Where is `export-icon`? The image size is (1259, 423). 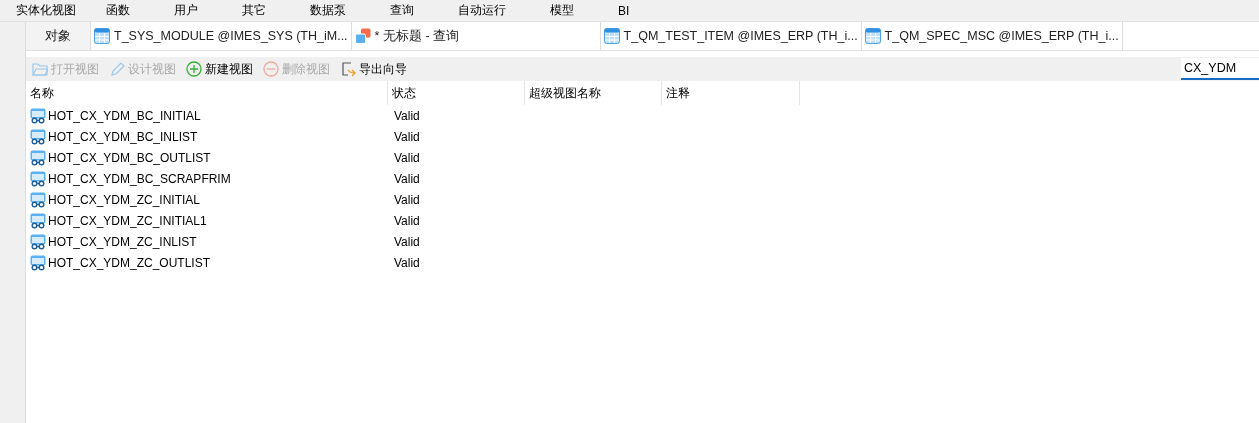 export-icon is located at coordinates (348, 69).